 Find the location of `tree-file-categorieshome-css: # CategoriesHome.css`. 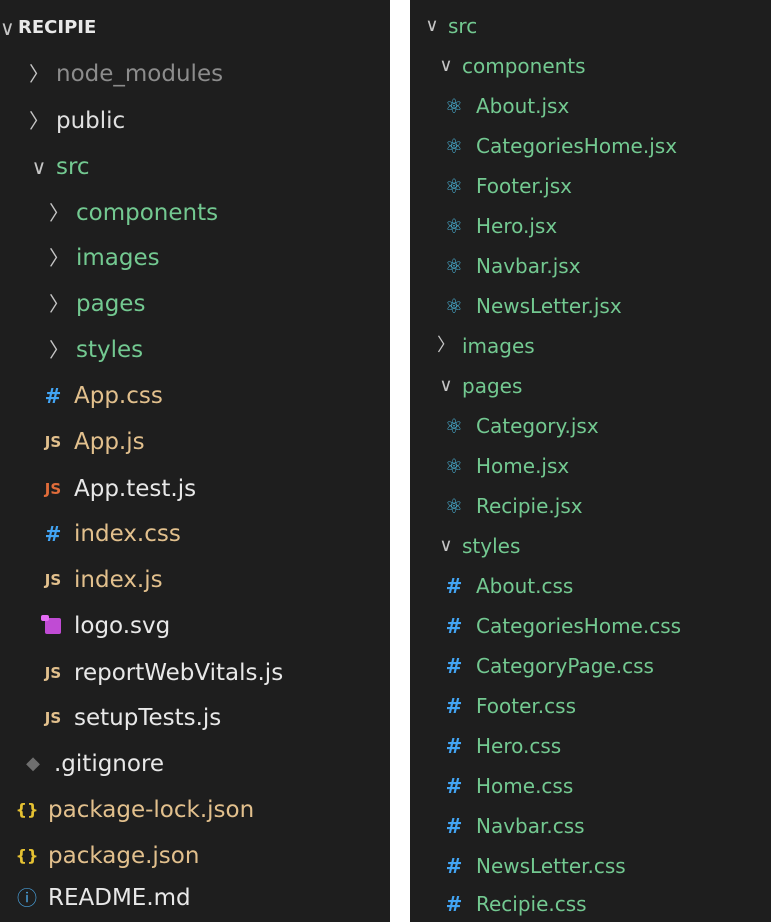

tree-file-categorieshome-css: # CategoriesHome.css is located at coordinates (590, 626).